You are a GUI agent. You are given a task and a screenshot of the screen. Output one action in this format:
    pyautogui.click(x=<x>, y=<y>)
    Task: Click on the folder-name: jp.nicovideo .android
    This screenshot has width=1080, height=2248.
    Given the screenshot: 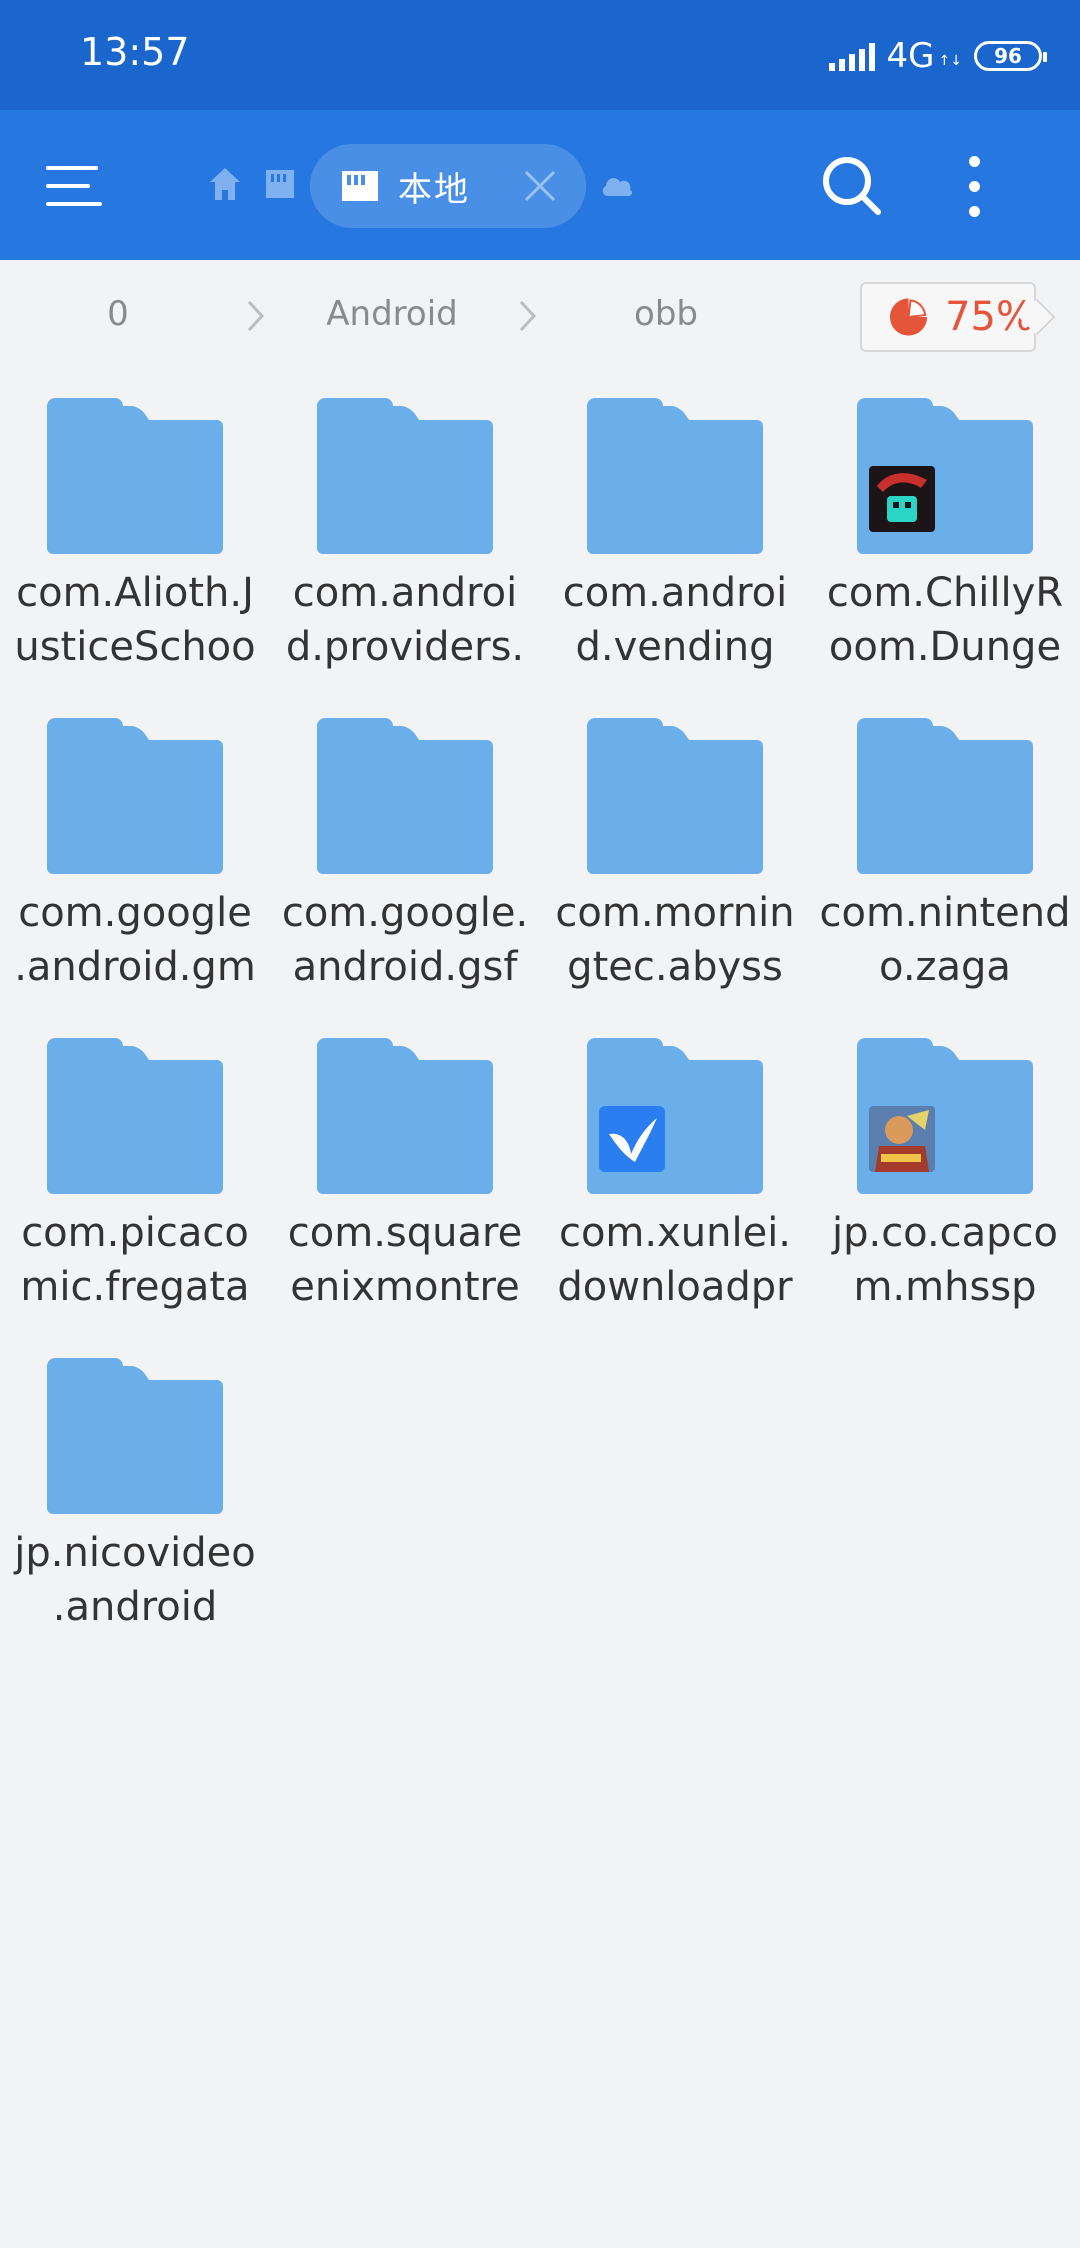 What is the action you would take?
    pyautogui.click(x=135, y=1580)
    